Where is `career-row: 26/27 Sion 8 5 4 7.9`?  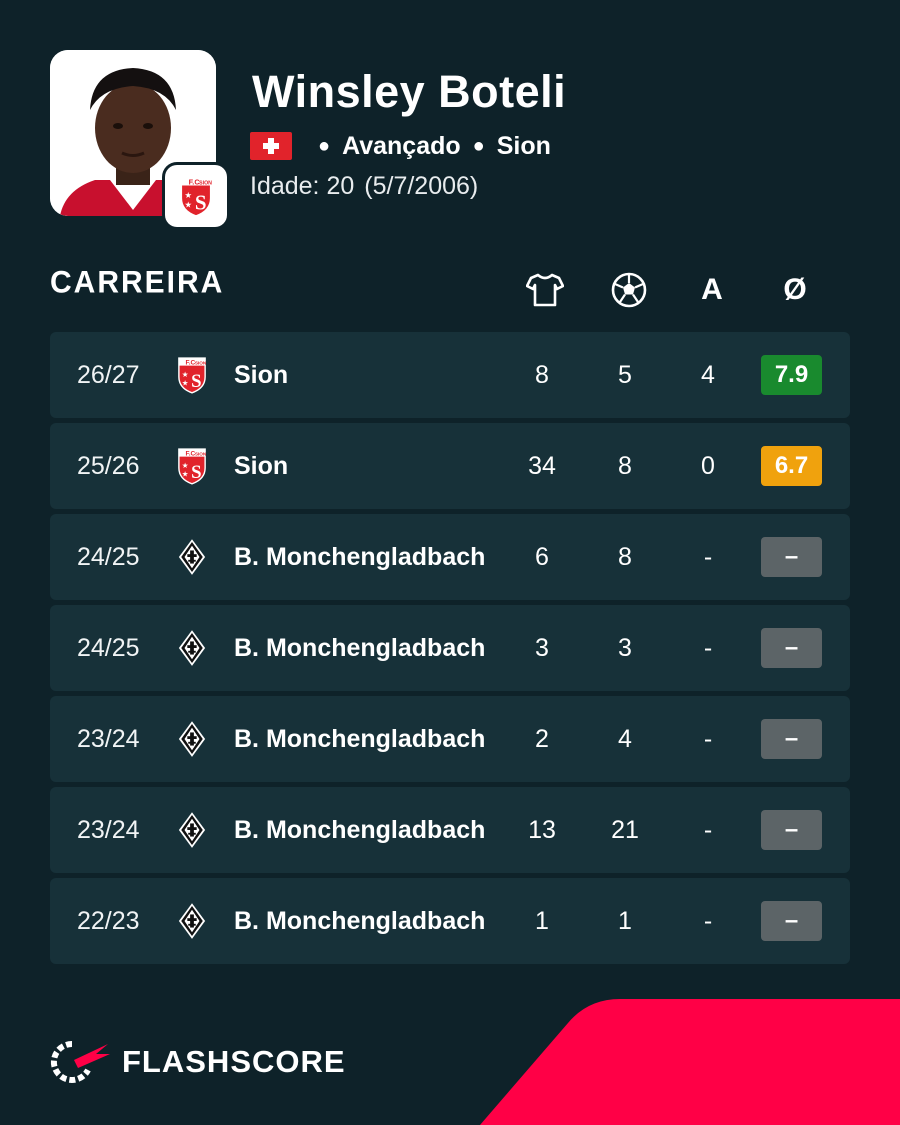 career-row: 26/27 Sion 8 5 4 7.9 is located at coordinates (450, 375).